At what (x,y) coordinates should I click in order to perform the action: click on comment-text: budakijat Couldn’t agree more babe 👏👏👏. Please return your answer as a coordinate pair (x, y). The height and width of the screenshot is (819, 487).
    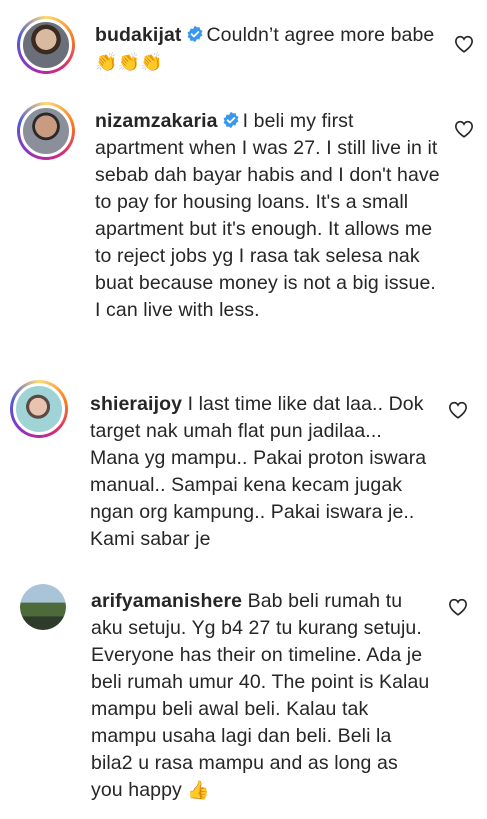
    Looking at the image, I should click on (267, 49).